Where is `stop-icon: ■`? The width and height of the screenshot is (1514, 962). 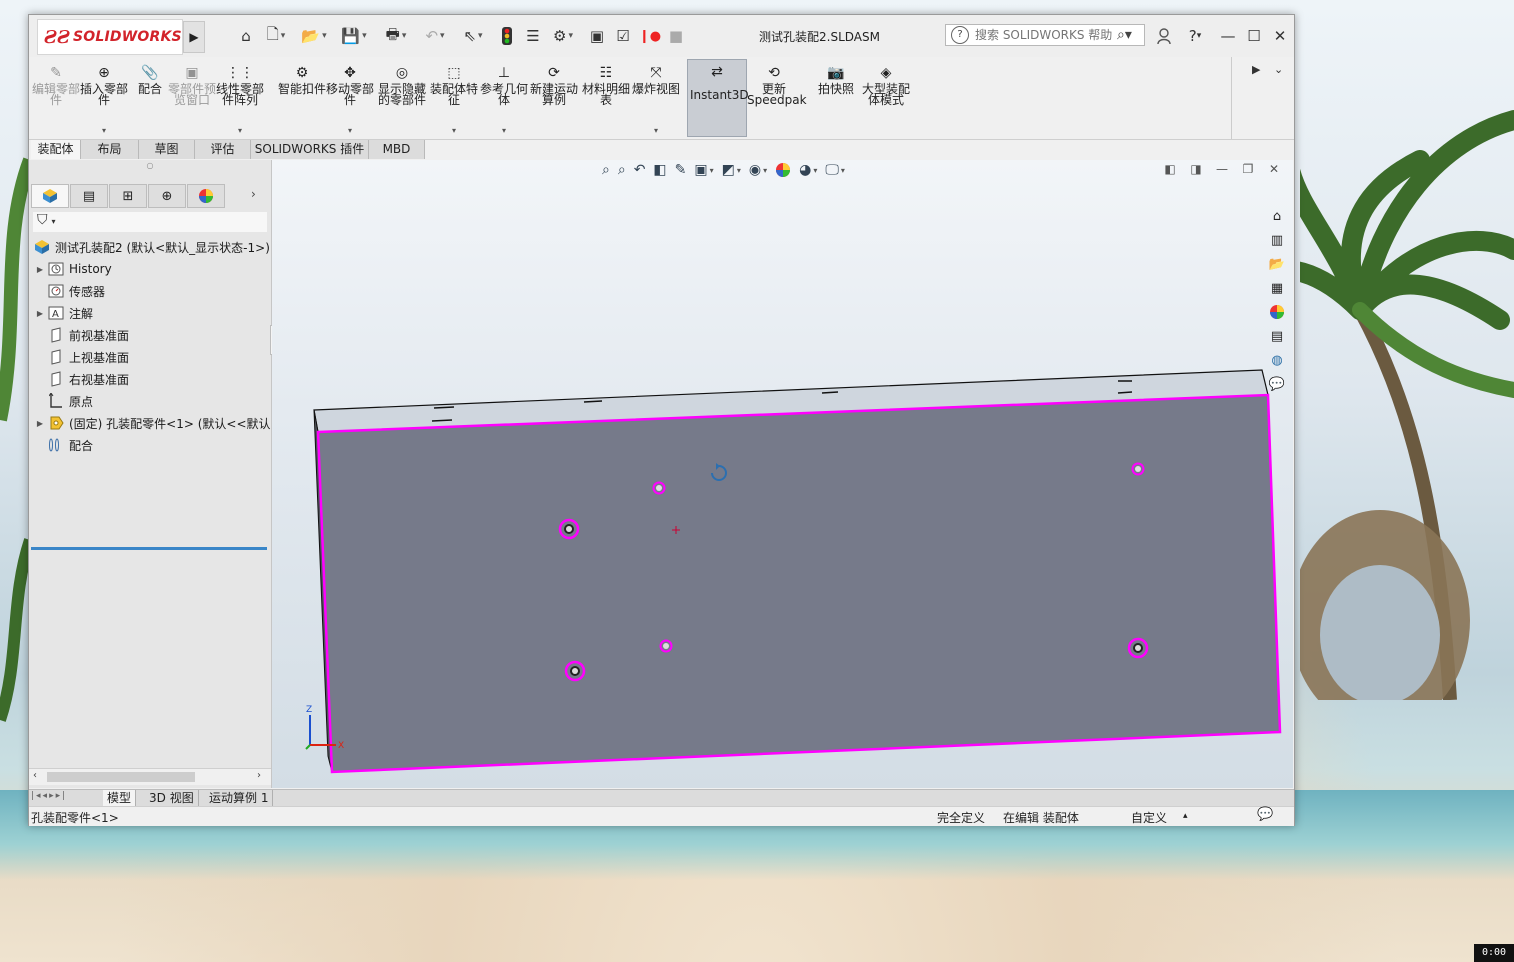 stop-icon: ■ is located at coordinates (676, 36).